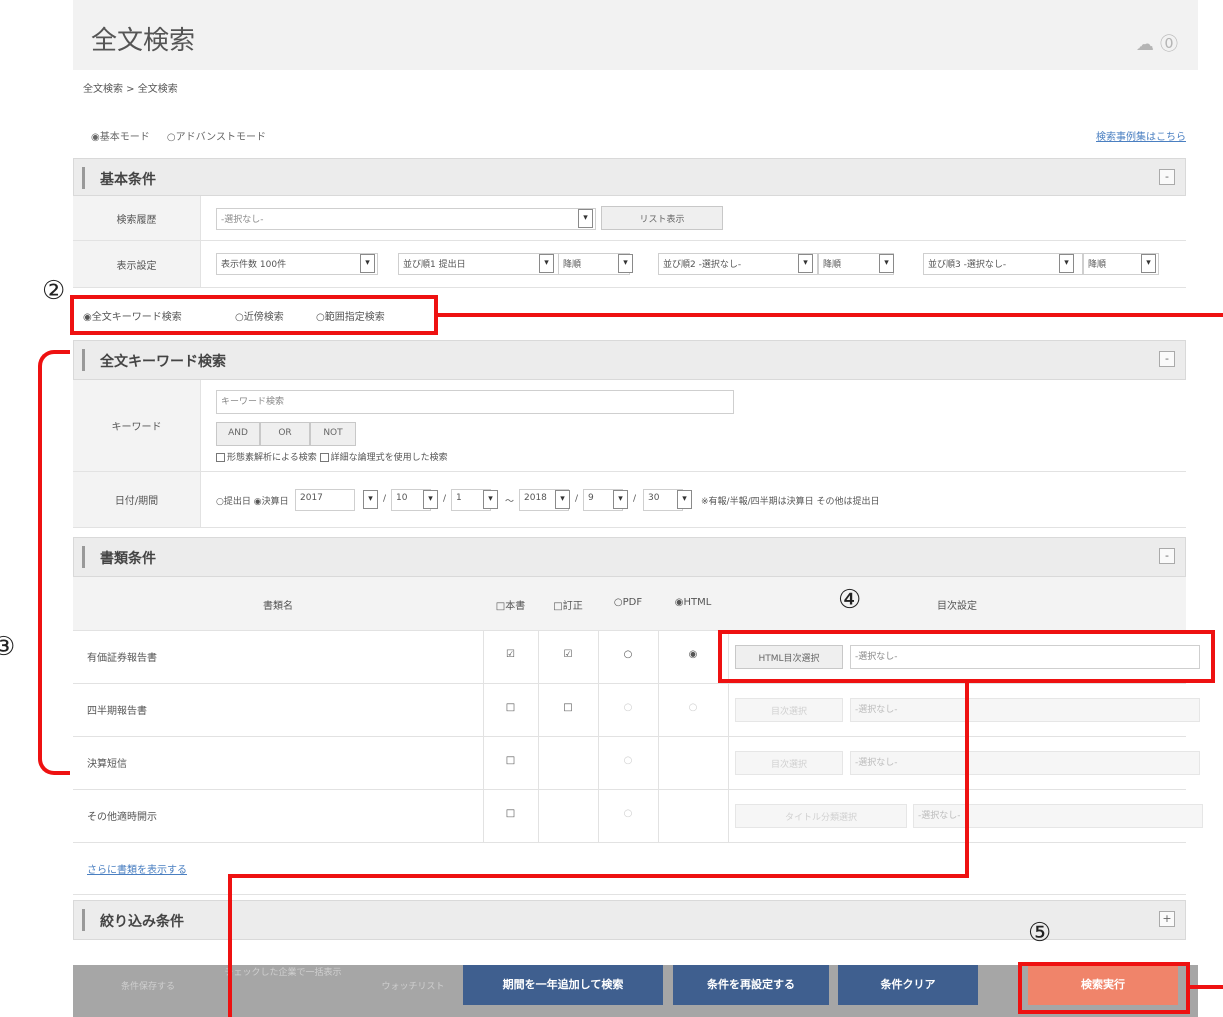 The height and width of the screenshot is (1017, 1223). What do you see at coordinates (324, 457) in the screenshot?
I see `logic-checkbox` at bounding box center [324, 457].